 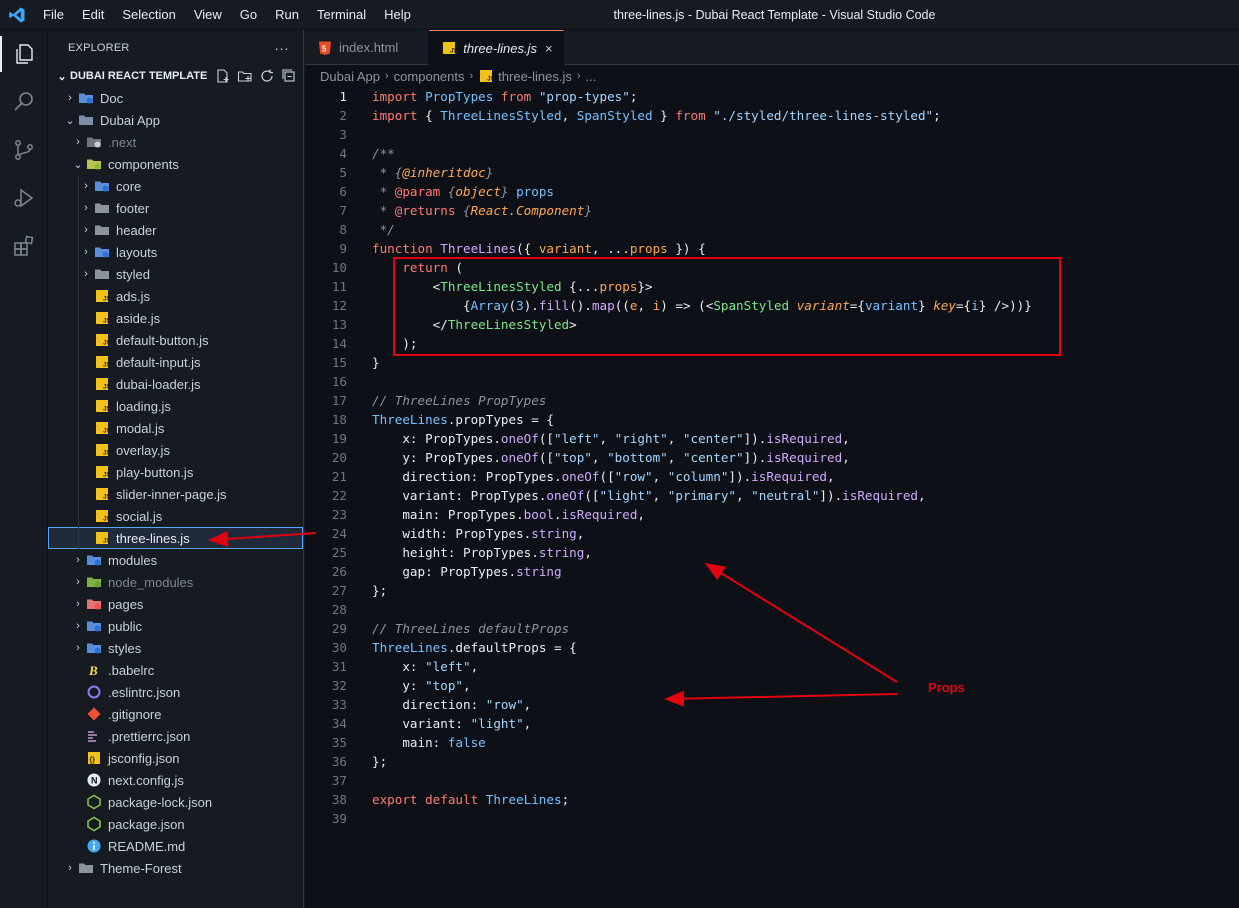 I want to click on code-text: y: "top",, so click(x=421, y=685).